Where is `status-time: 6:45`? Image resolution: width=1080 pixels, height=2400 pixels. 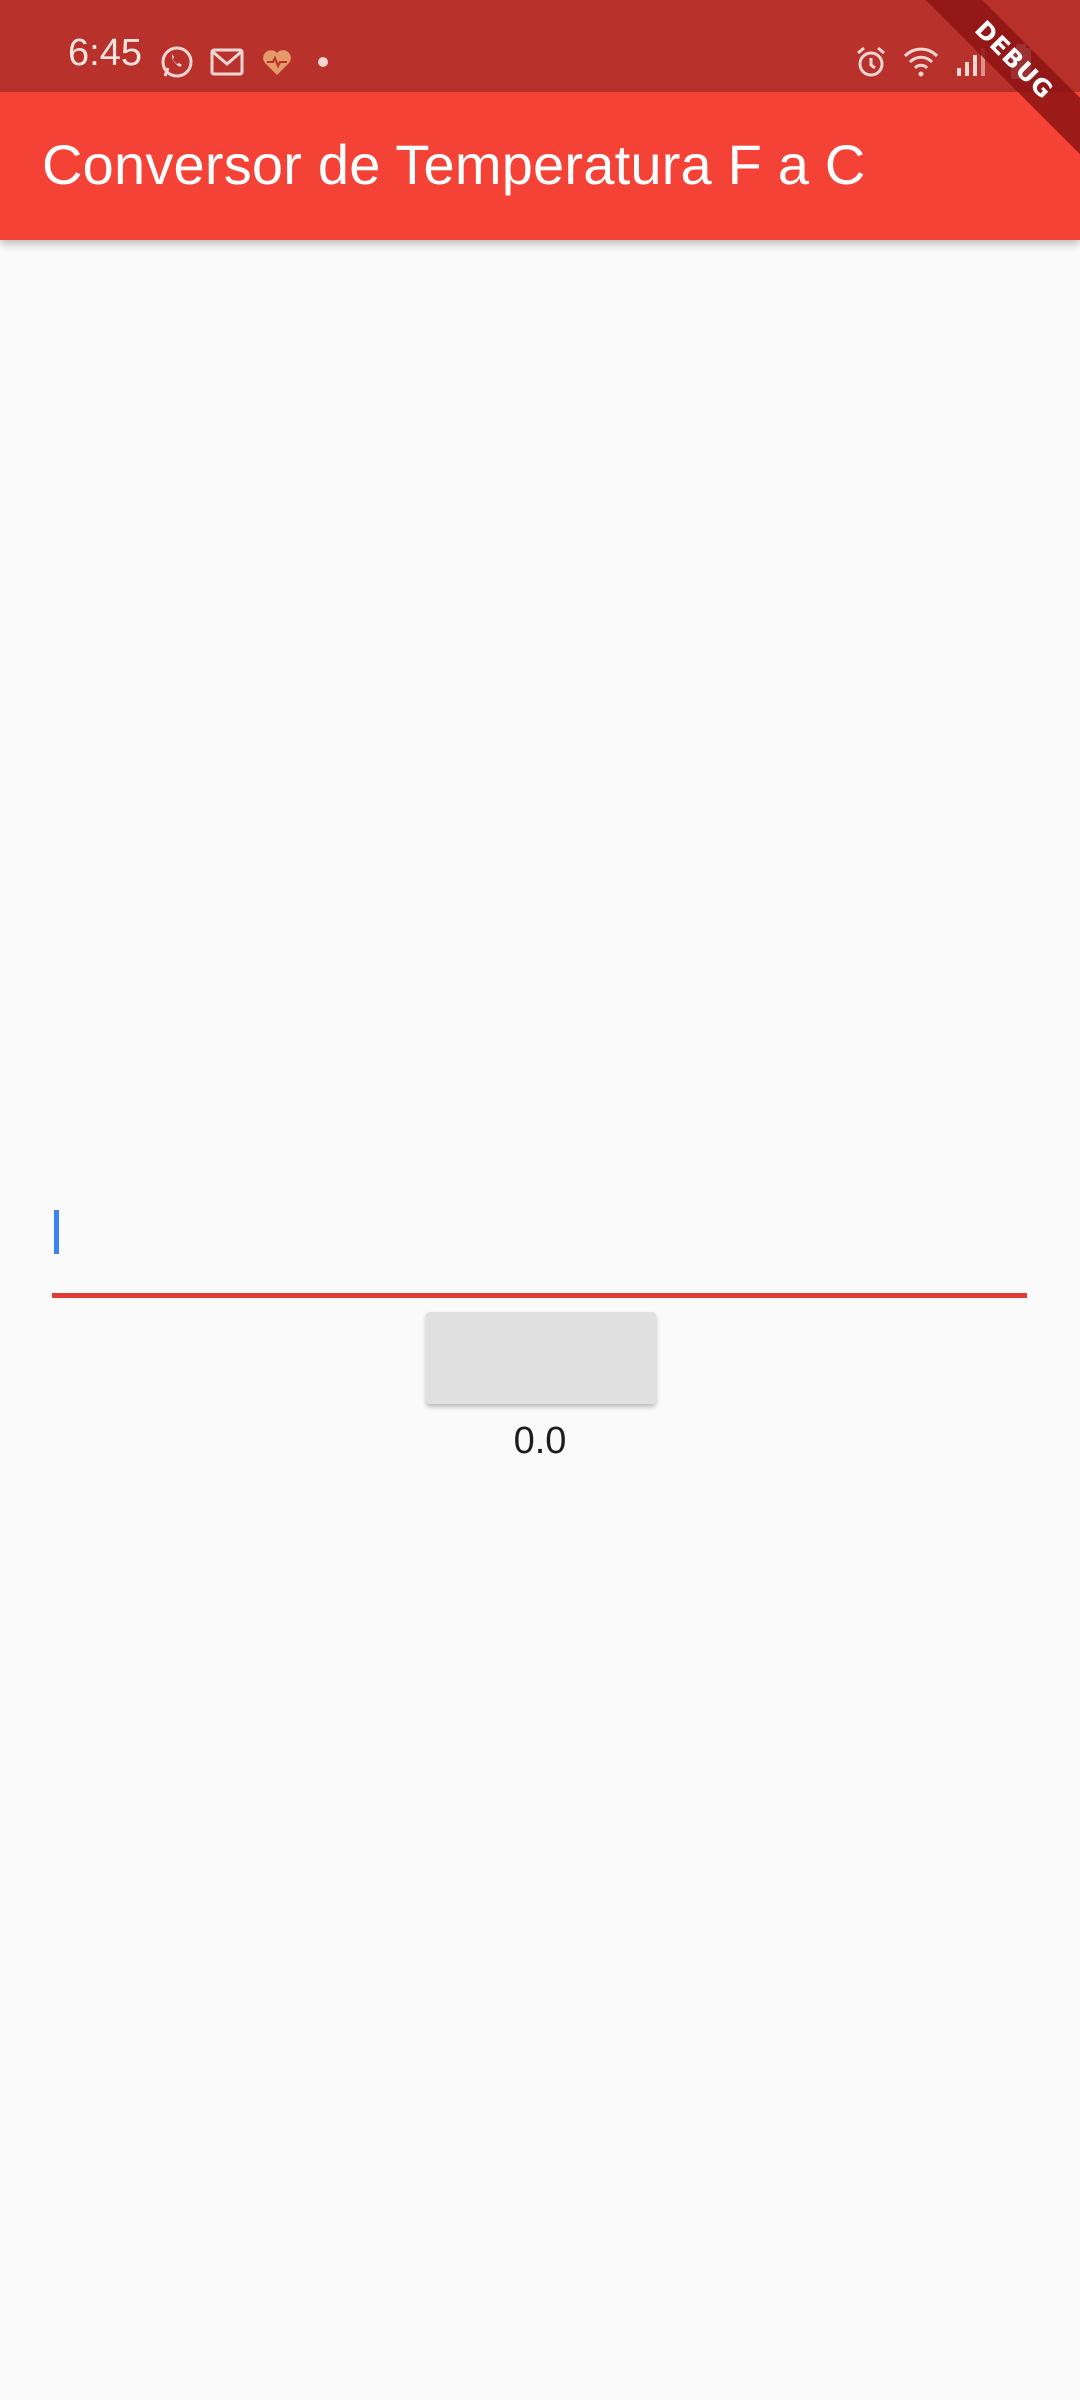
status-time: 6:45 is located at coordinates (105, 53).